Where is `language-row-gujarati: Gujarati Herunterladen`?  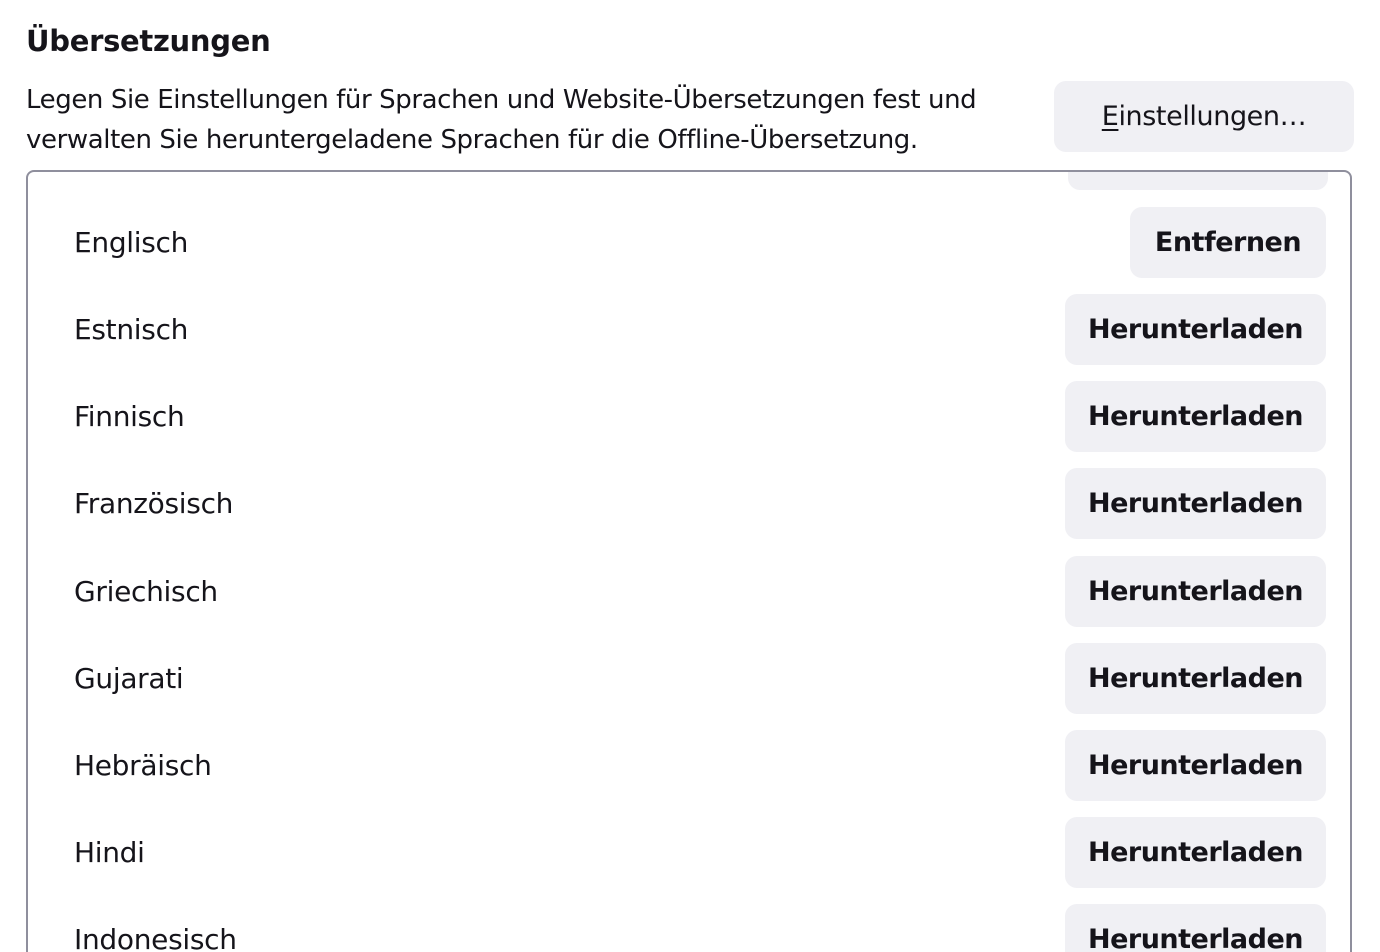 language-row-gujarati: Gujarati Herunterladen is located at coordinates (689, 678).